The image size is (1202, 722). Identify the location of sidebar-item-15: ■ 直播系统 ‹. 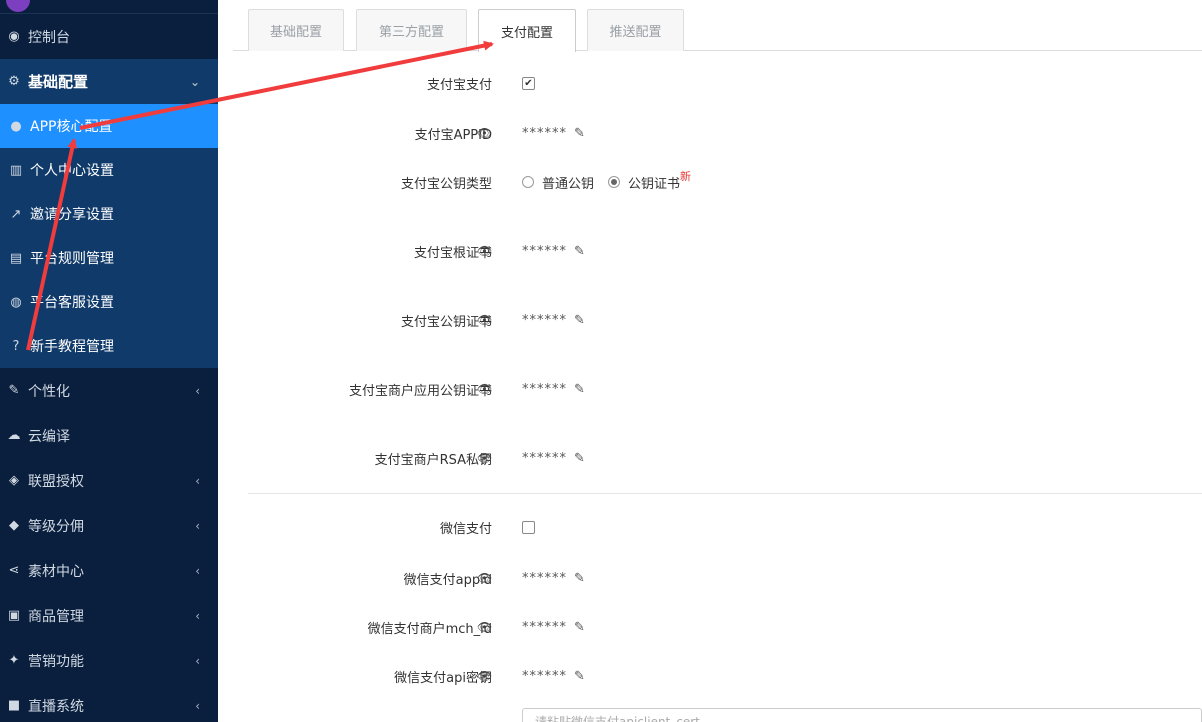
(109, 702).